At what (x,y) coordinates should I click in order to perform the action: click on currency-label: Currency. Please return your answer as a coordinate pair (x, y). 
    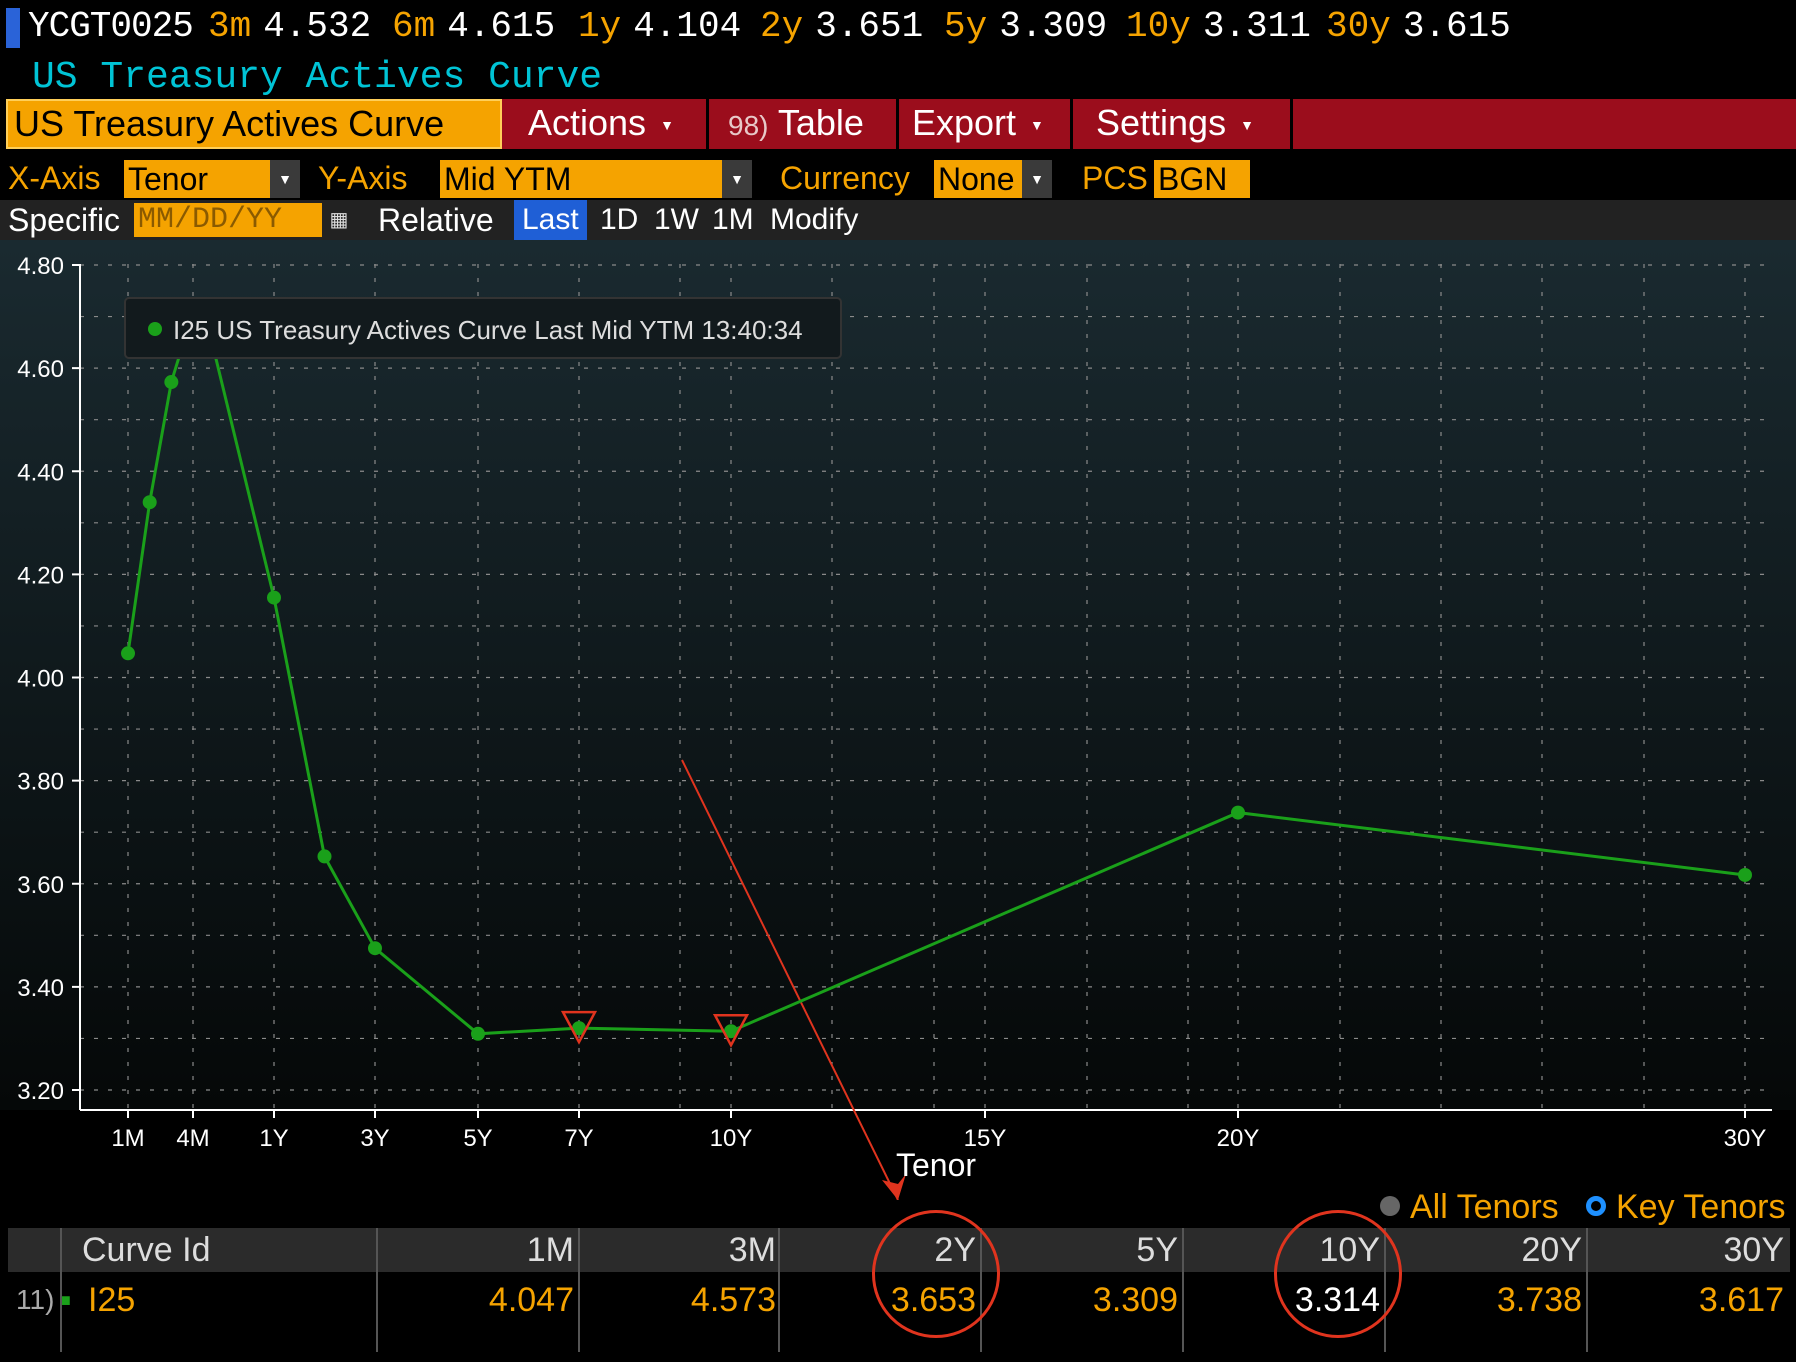
    Looking at the image, I should click on (845, 178).